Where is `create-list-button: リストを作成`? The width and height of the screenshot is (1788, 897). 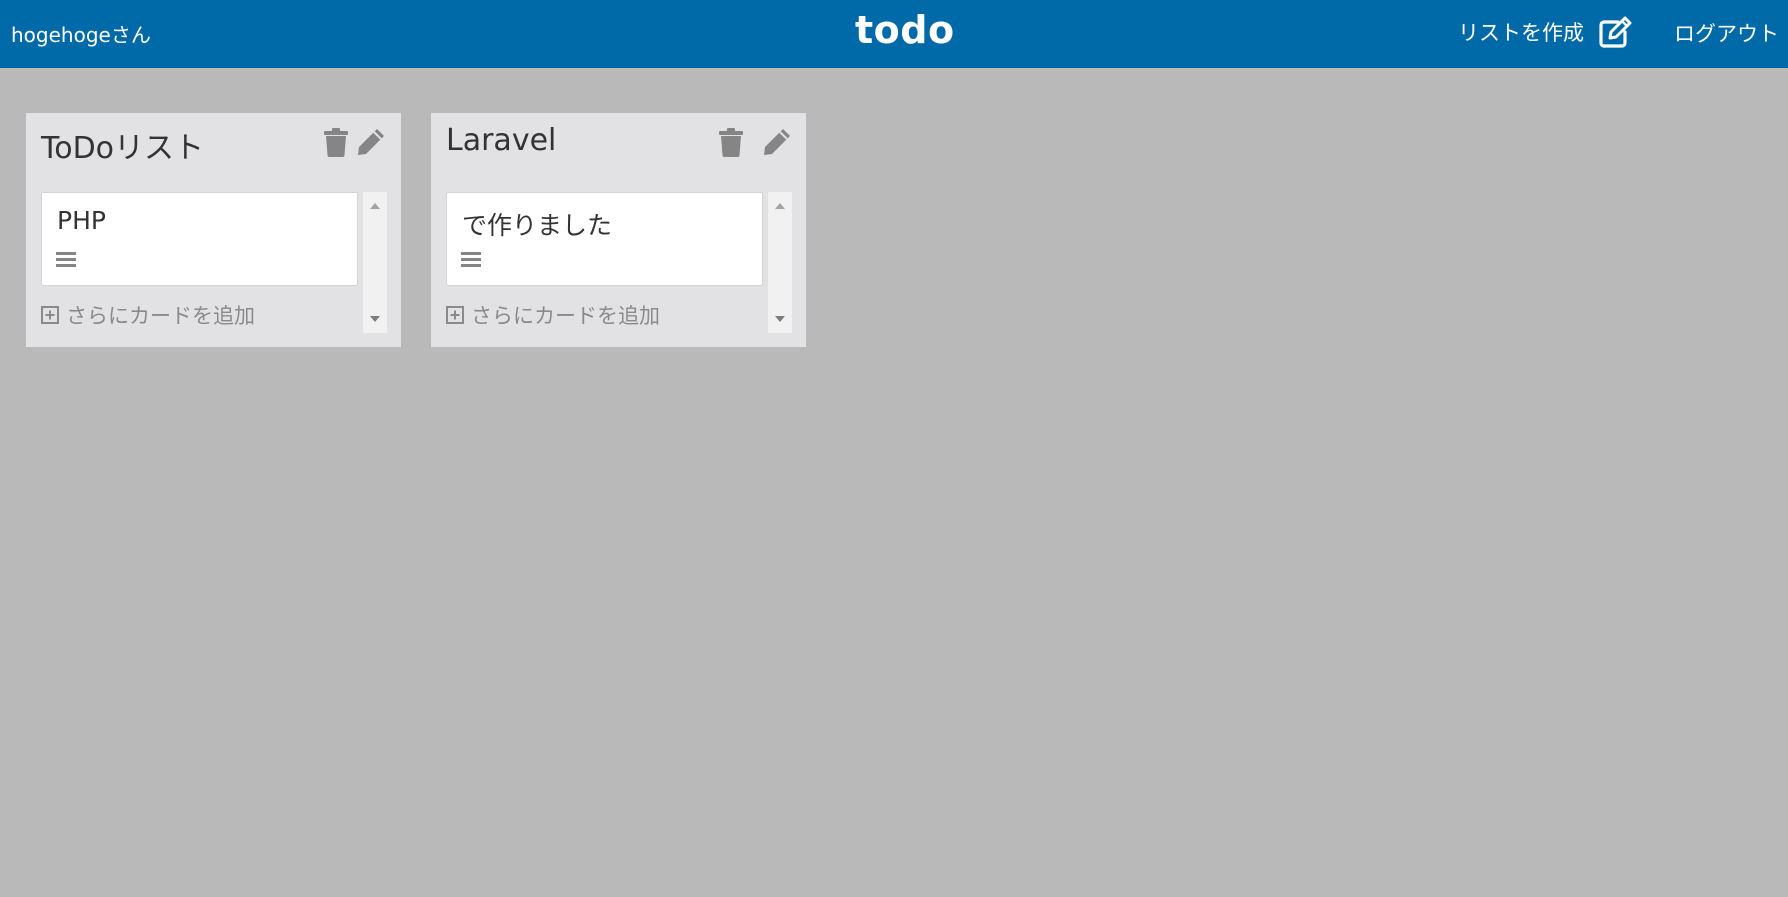
create-list-button: リストを作成 is located at coordinates (1545, 32).